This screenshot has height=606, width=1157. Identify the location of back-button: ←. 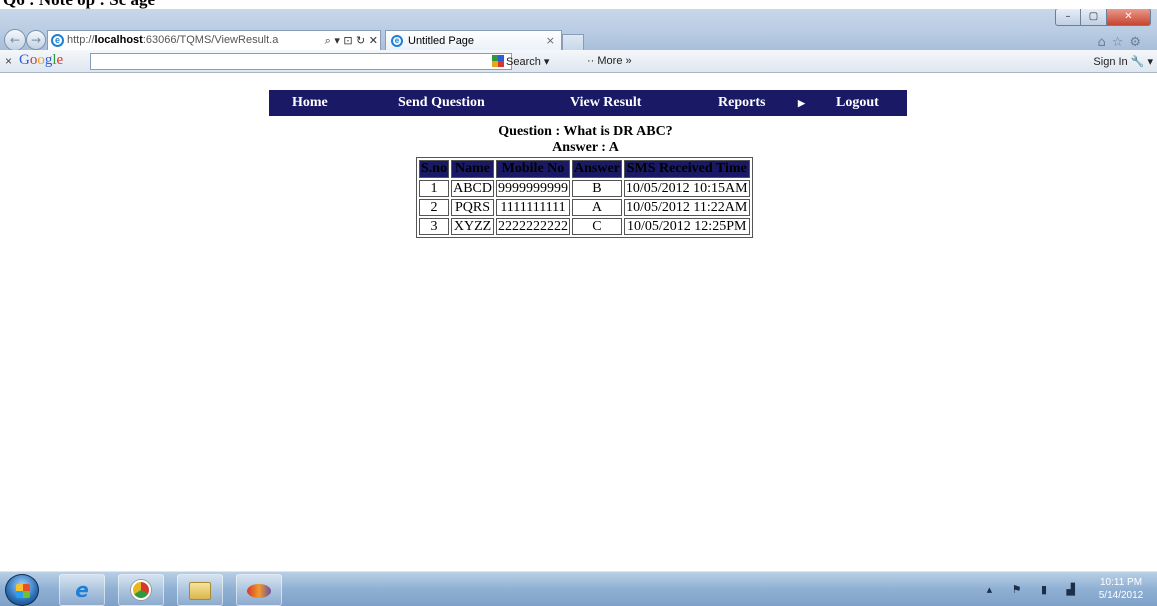
(15, 40).